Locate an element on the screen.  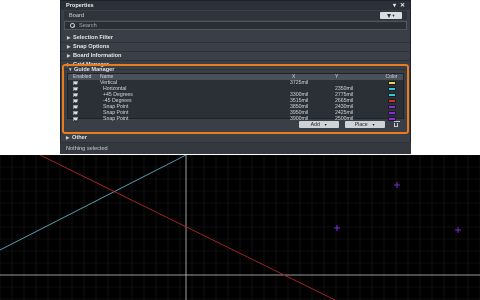
search-placeholder: Search is located at coordinates (88, 25).